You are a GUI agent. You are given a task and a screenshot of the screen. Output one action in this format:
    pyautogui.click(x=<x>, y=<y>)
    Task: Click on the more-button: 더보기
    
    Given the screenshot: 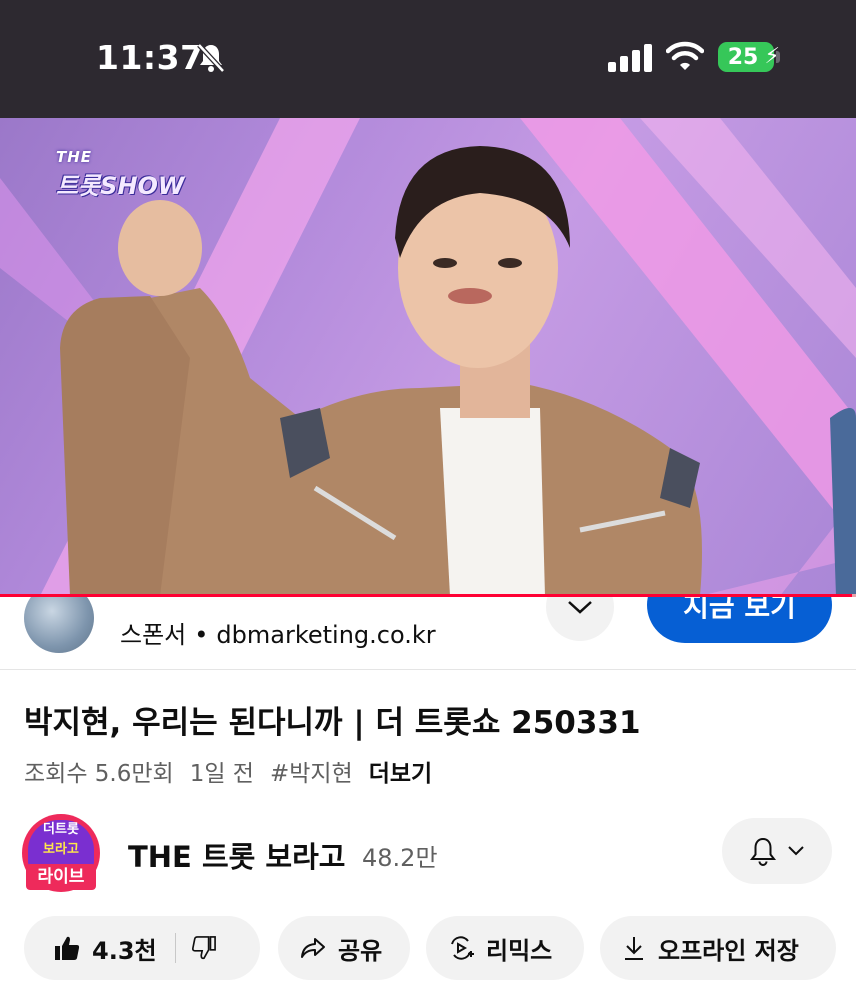 What is the action you would take?
    pyautogui.click(x=400, y=774)
    